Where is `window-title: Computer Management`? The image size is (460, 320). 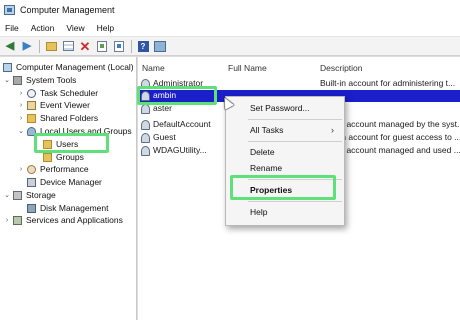 window-title: Computer Management is located at coordinates (67, 10).